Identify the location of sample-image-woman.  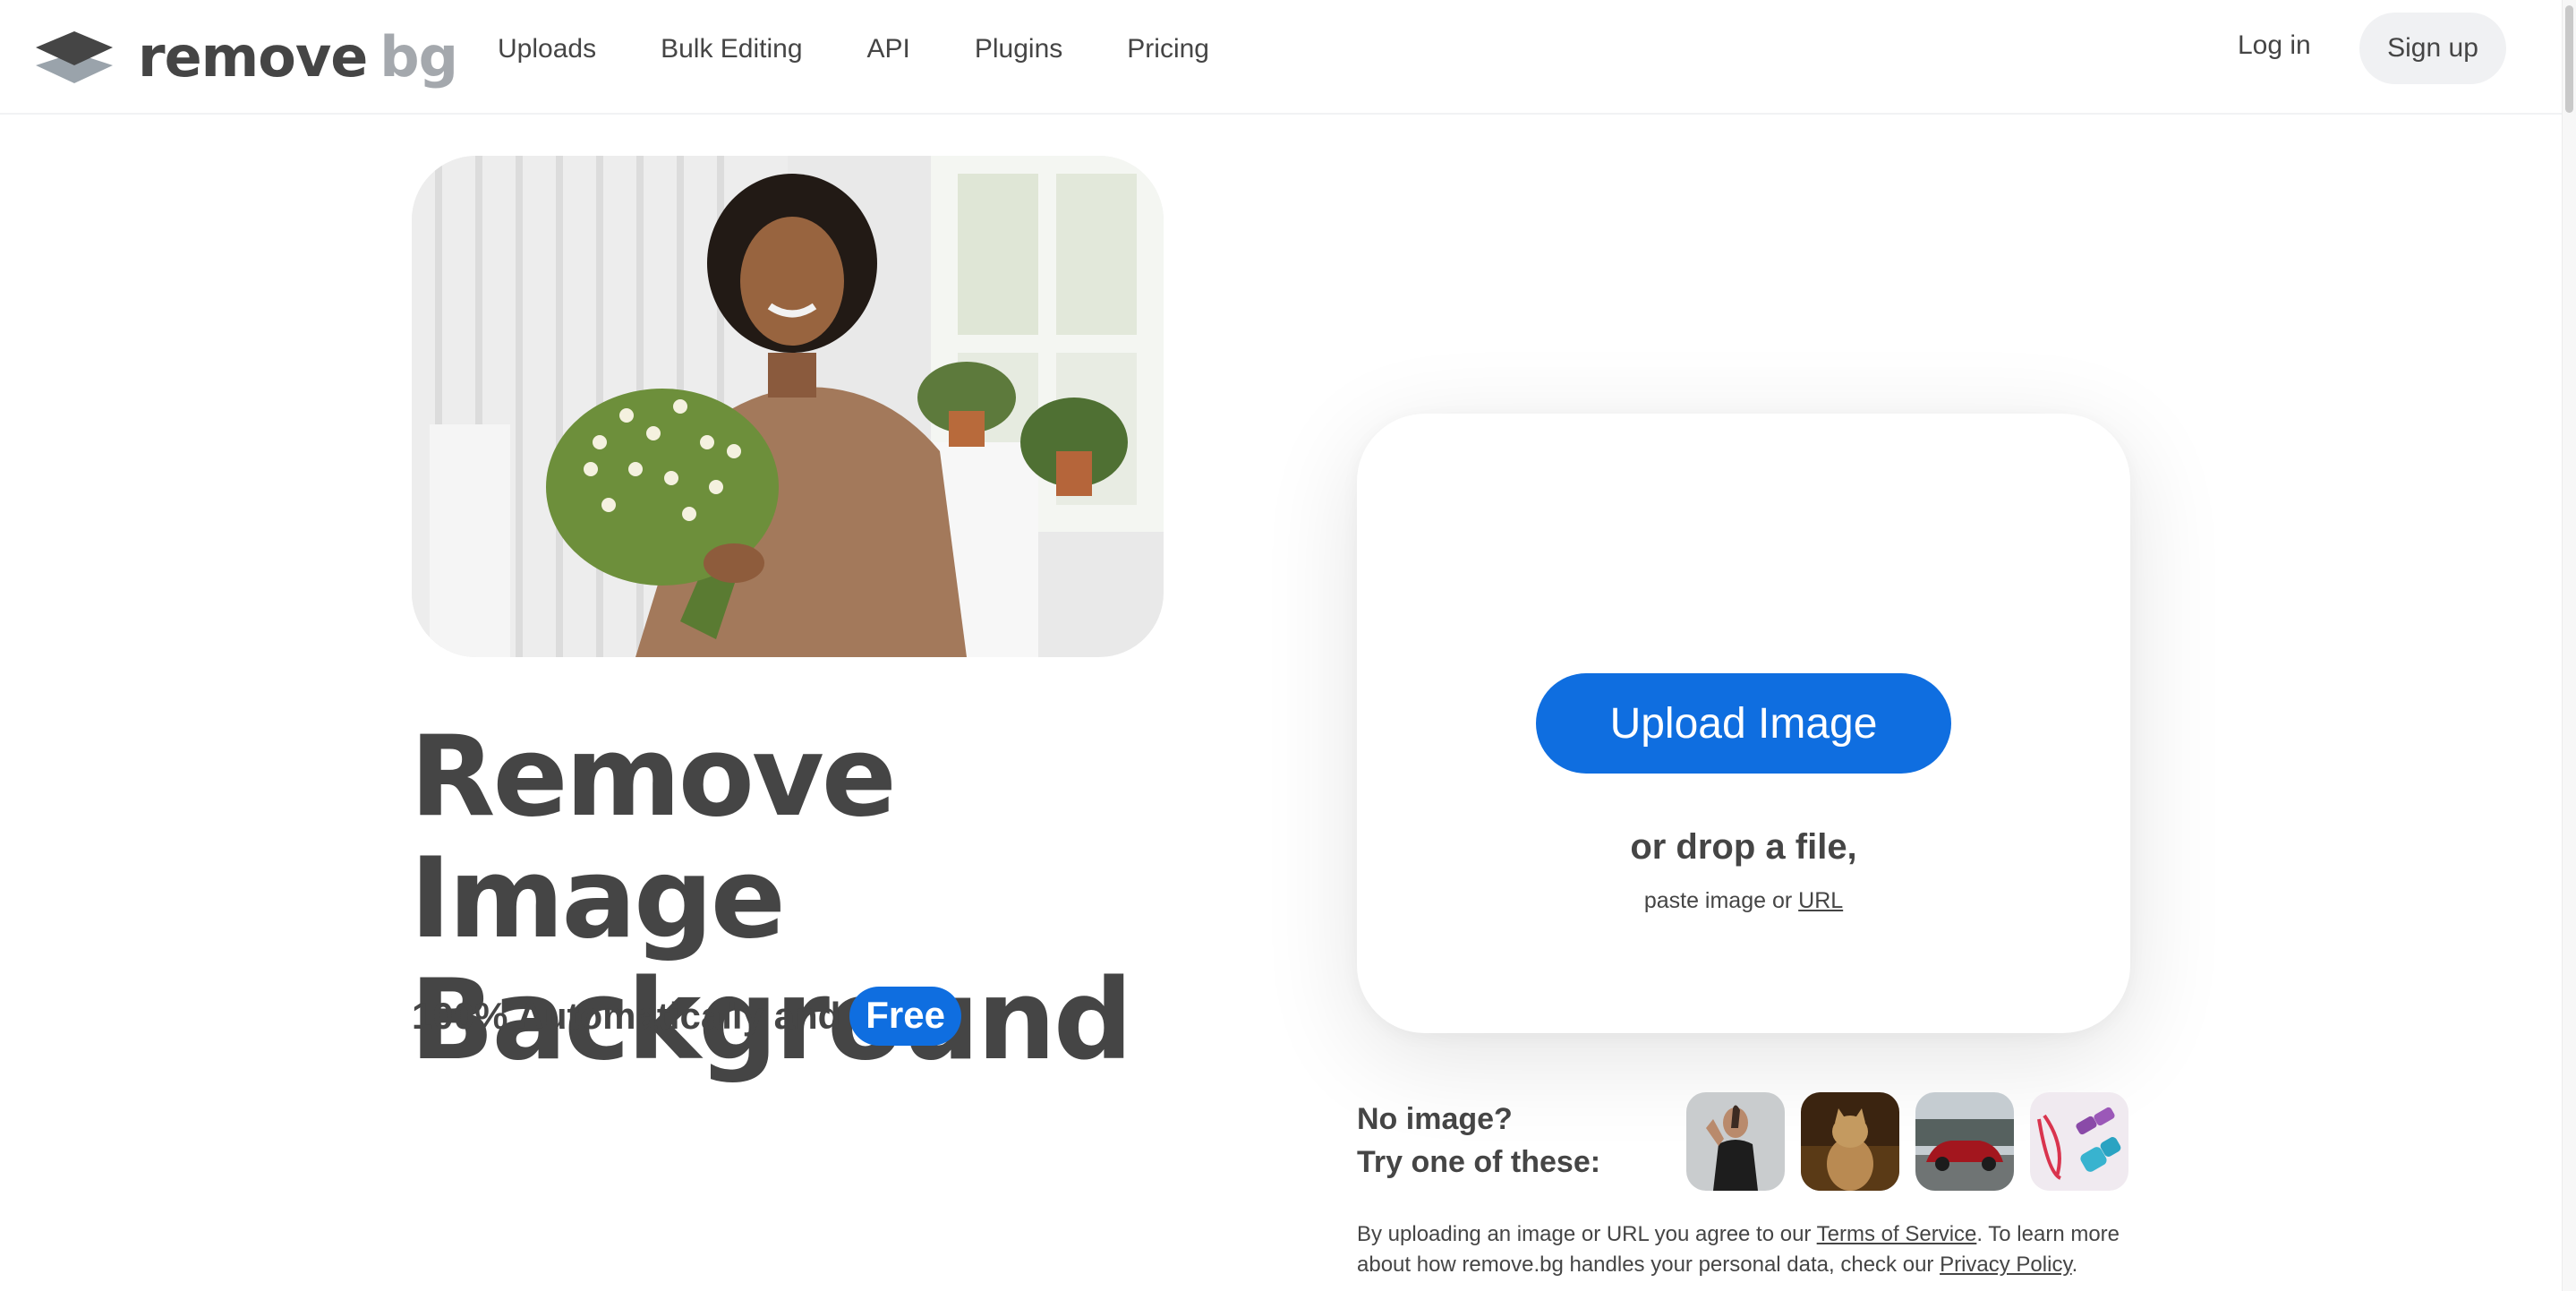
(1735, 1141).